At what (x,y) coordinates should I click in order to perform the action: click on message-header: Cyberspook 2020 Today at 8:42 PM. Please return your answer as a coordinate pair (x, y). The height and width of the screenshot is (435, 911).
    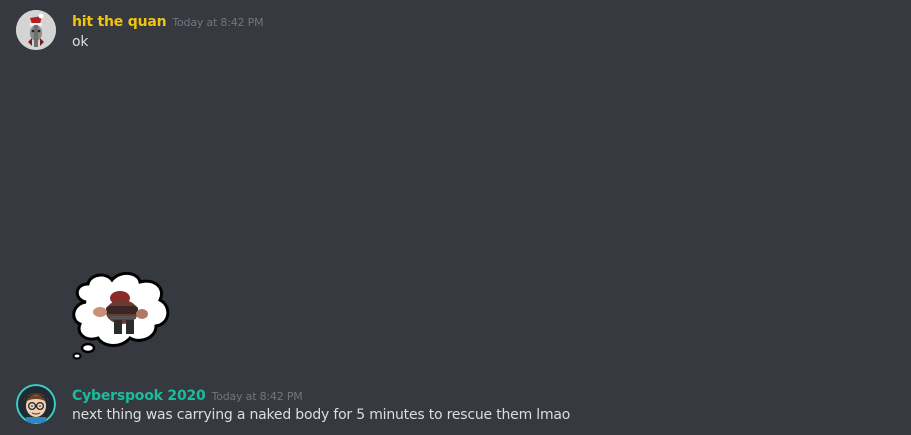
    Looking at the image, I should click on (187, 394).